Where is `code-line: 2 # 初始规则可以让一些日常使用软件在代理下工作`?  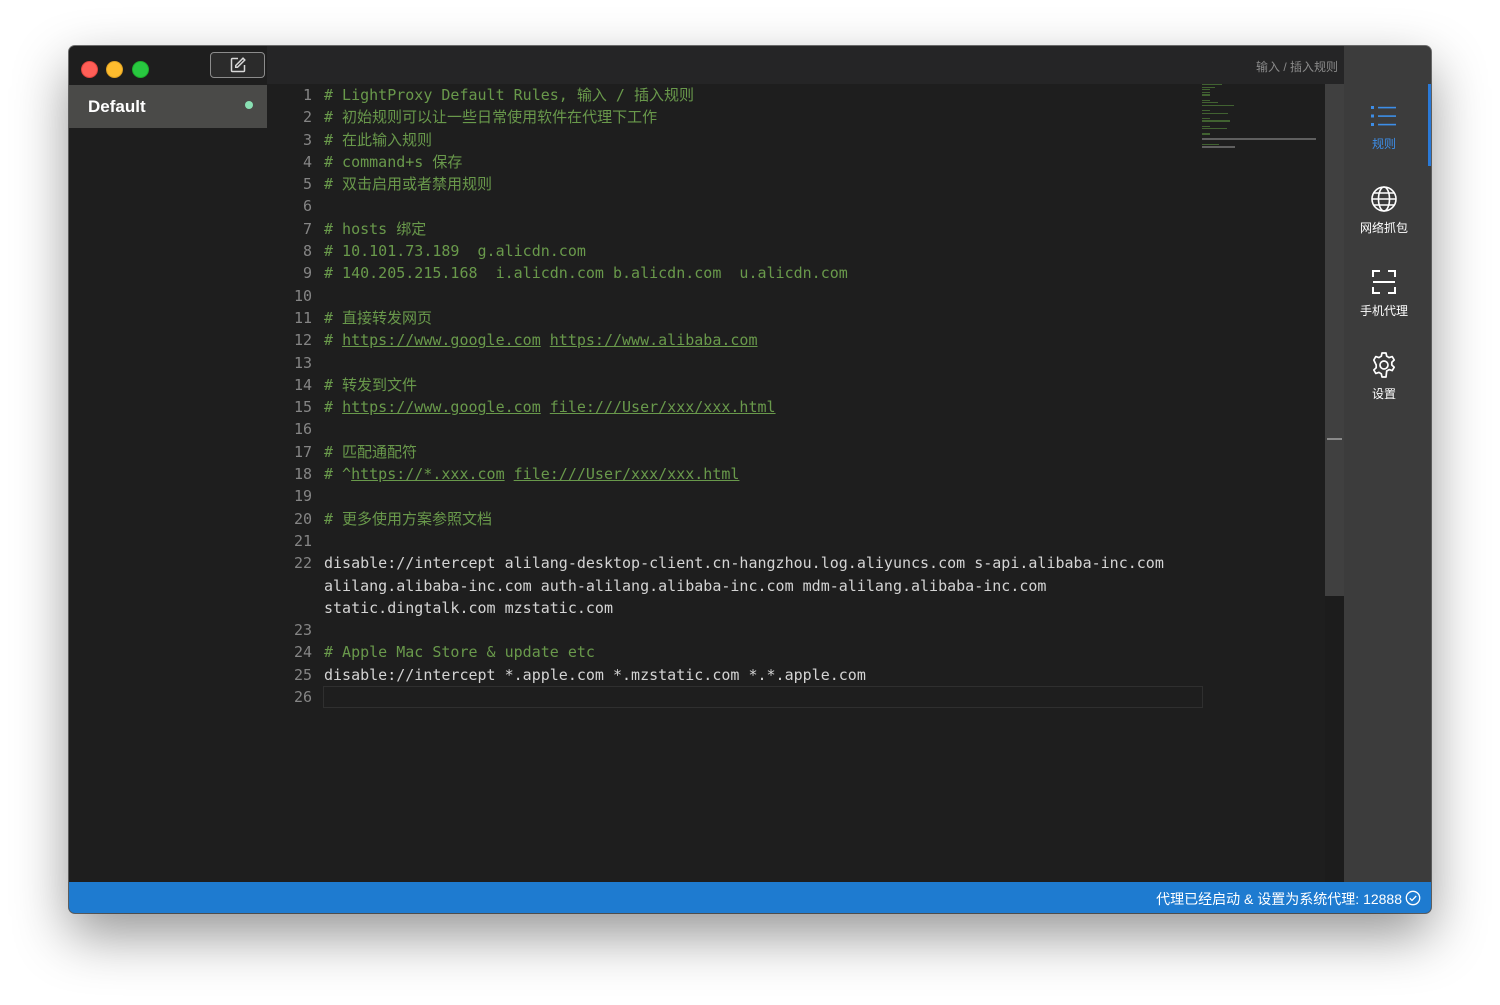
code-line: 2 # 初始规则可以让一些日常使用软件在代理下工作 is located at coordinates (735, 117).